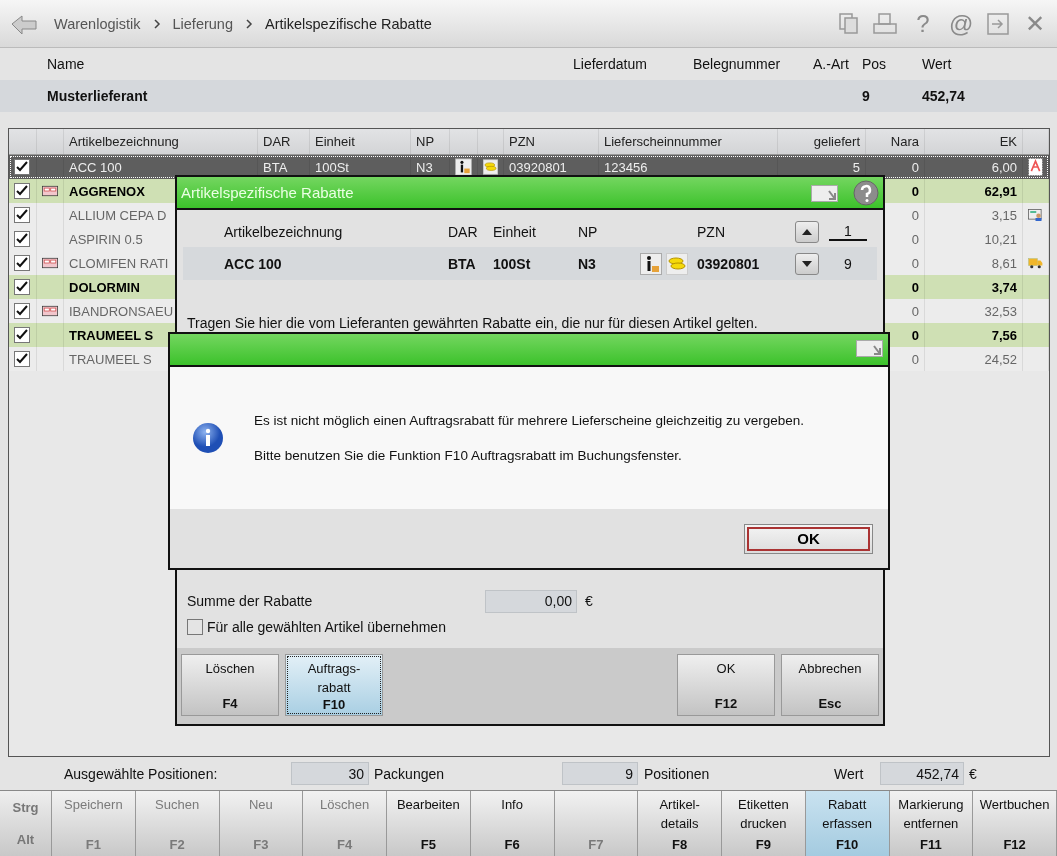 Image resolution: width=1057 pixels, height=856 pixels. I want to click on column-header: EK, so click(1008, 141).